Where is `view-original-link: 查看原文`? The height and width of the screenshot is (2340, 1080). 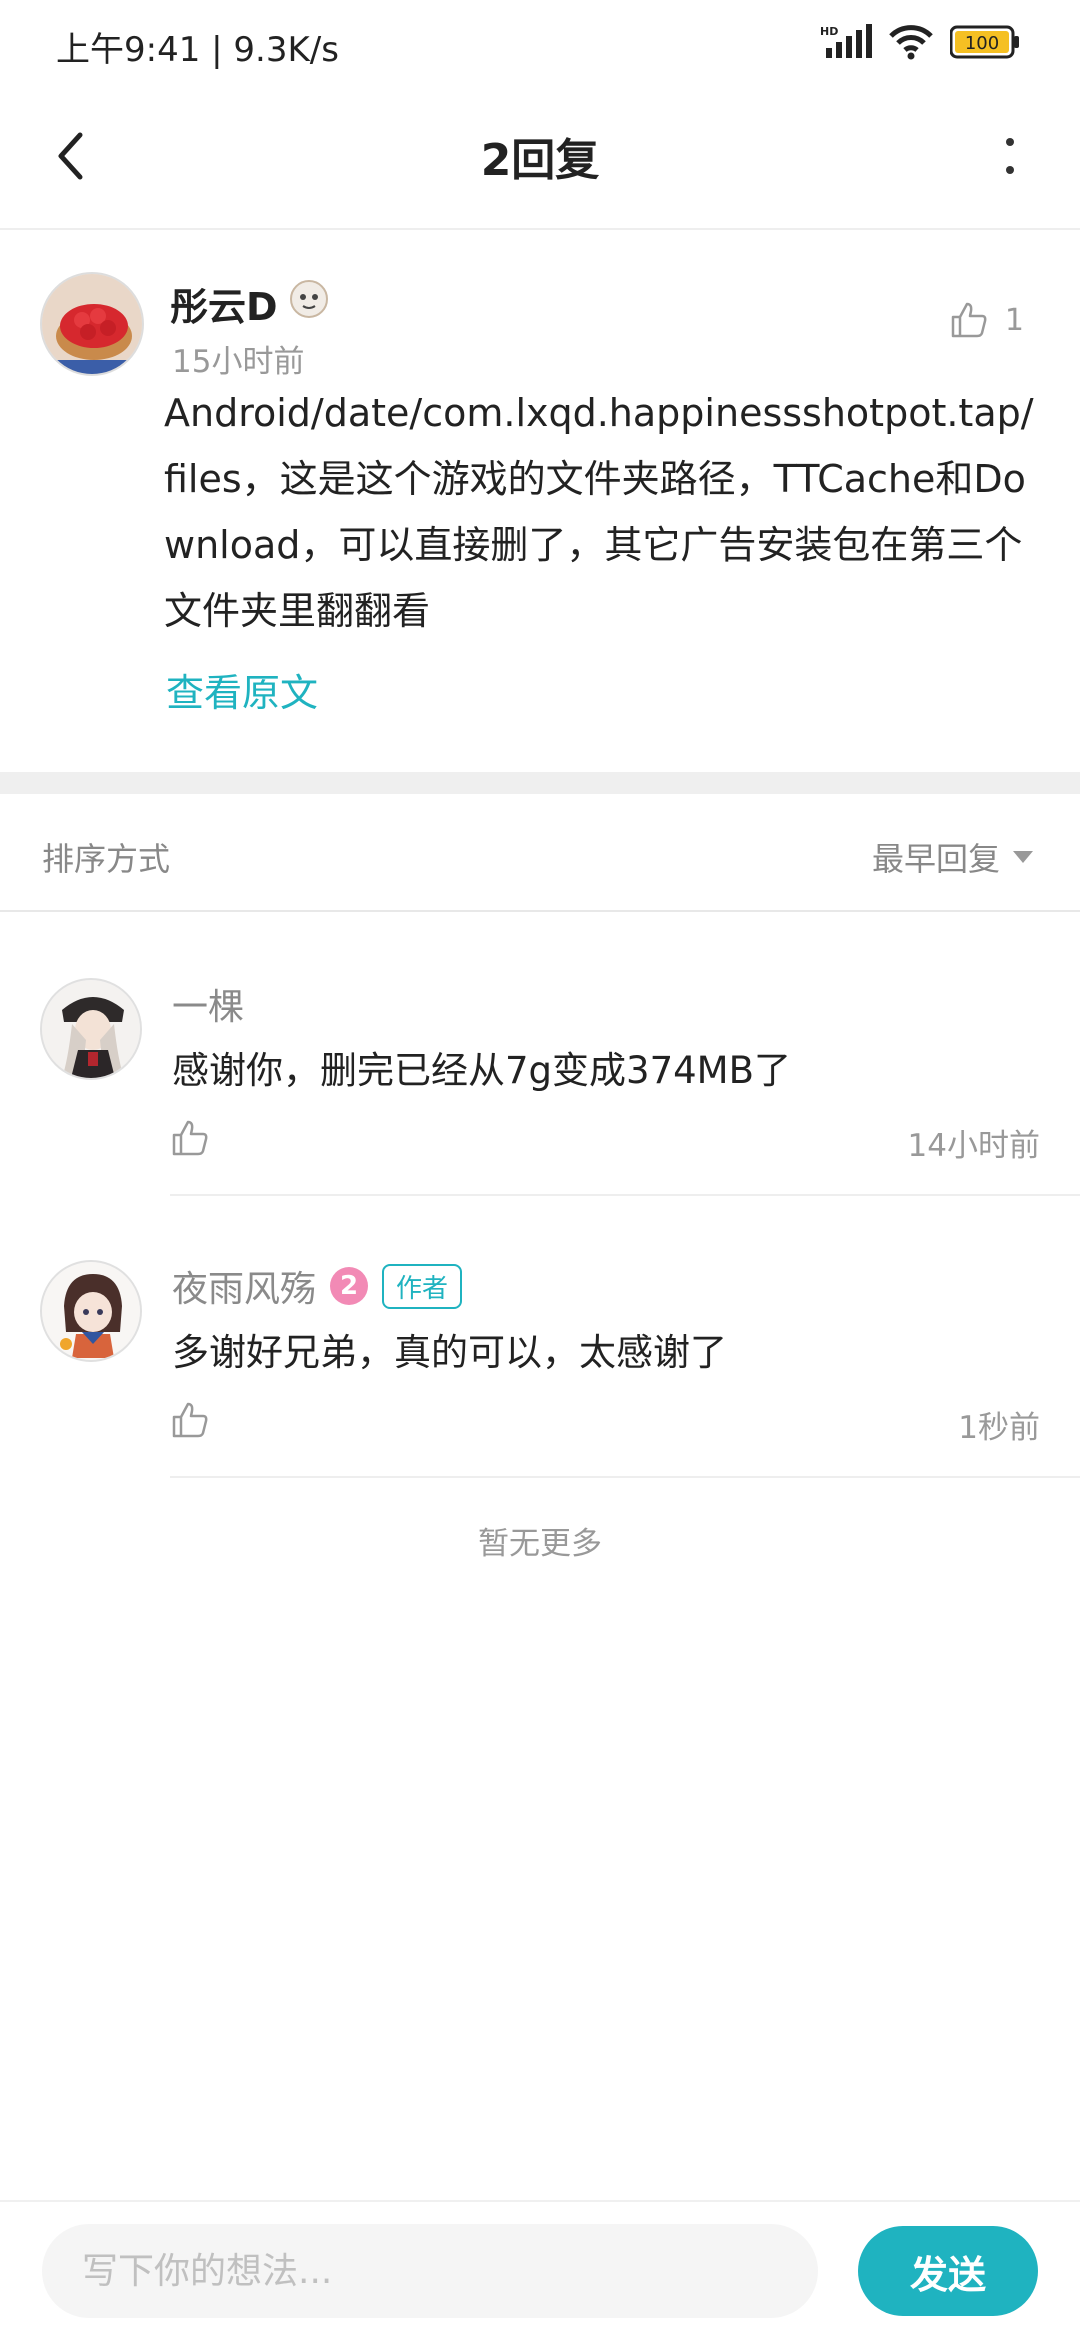
view-original-link: 查看原文 is located at coordinates (242, 689).